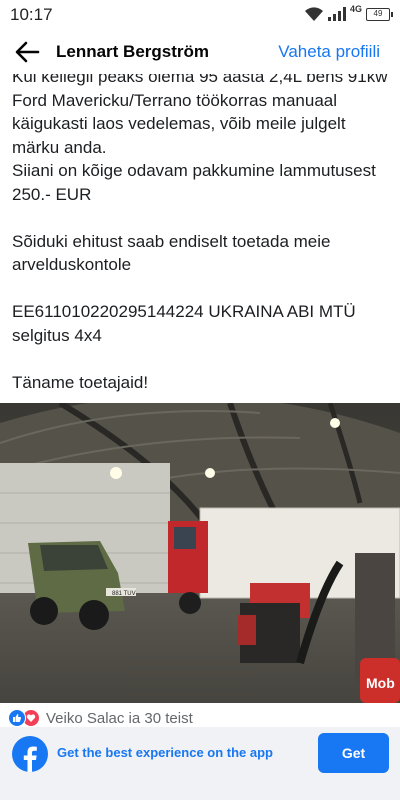  I want to click on status-icons: 4G 49, so click(348, 13).